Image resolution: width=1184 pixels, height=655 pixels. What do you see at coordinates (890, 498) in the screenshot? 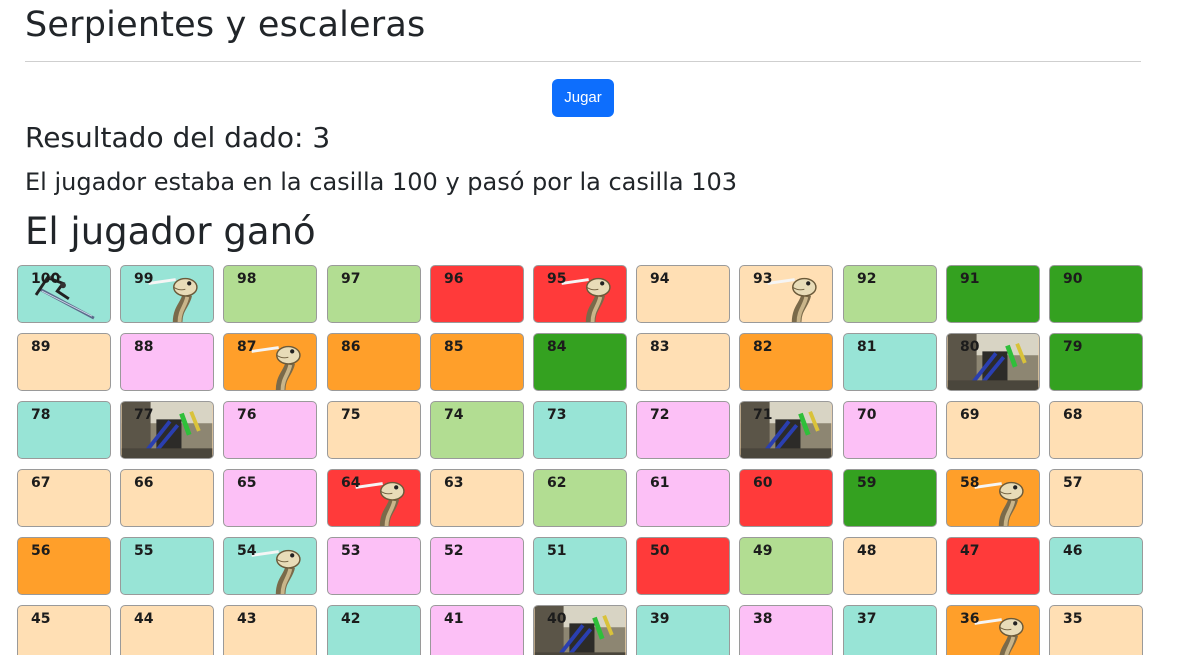
I see `board-cell-59: 59` at bounding box center [890, 498].